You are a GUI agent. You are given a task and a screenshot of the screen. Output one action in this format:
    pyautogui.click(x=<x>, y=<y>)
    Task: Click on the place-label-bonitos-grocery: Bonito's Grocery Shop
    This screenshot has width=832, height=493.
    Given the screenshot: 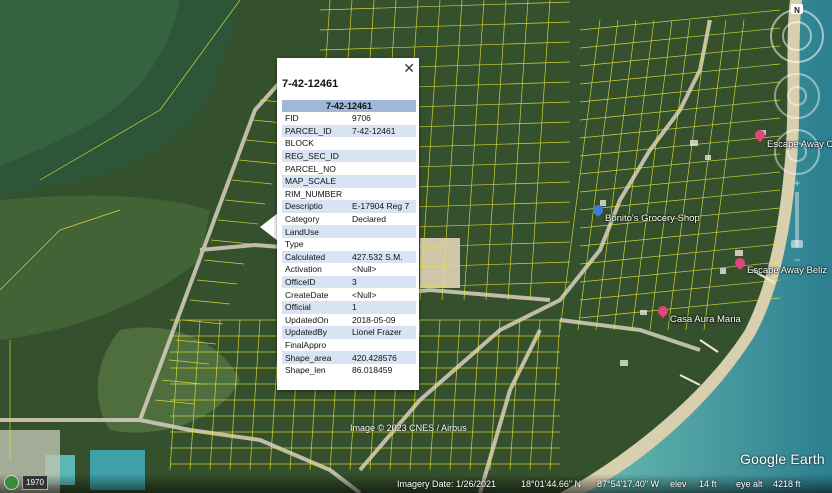 What is the action you would take?
    pyautogui.click(x=652, y=218)
    